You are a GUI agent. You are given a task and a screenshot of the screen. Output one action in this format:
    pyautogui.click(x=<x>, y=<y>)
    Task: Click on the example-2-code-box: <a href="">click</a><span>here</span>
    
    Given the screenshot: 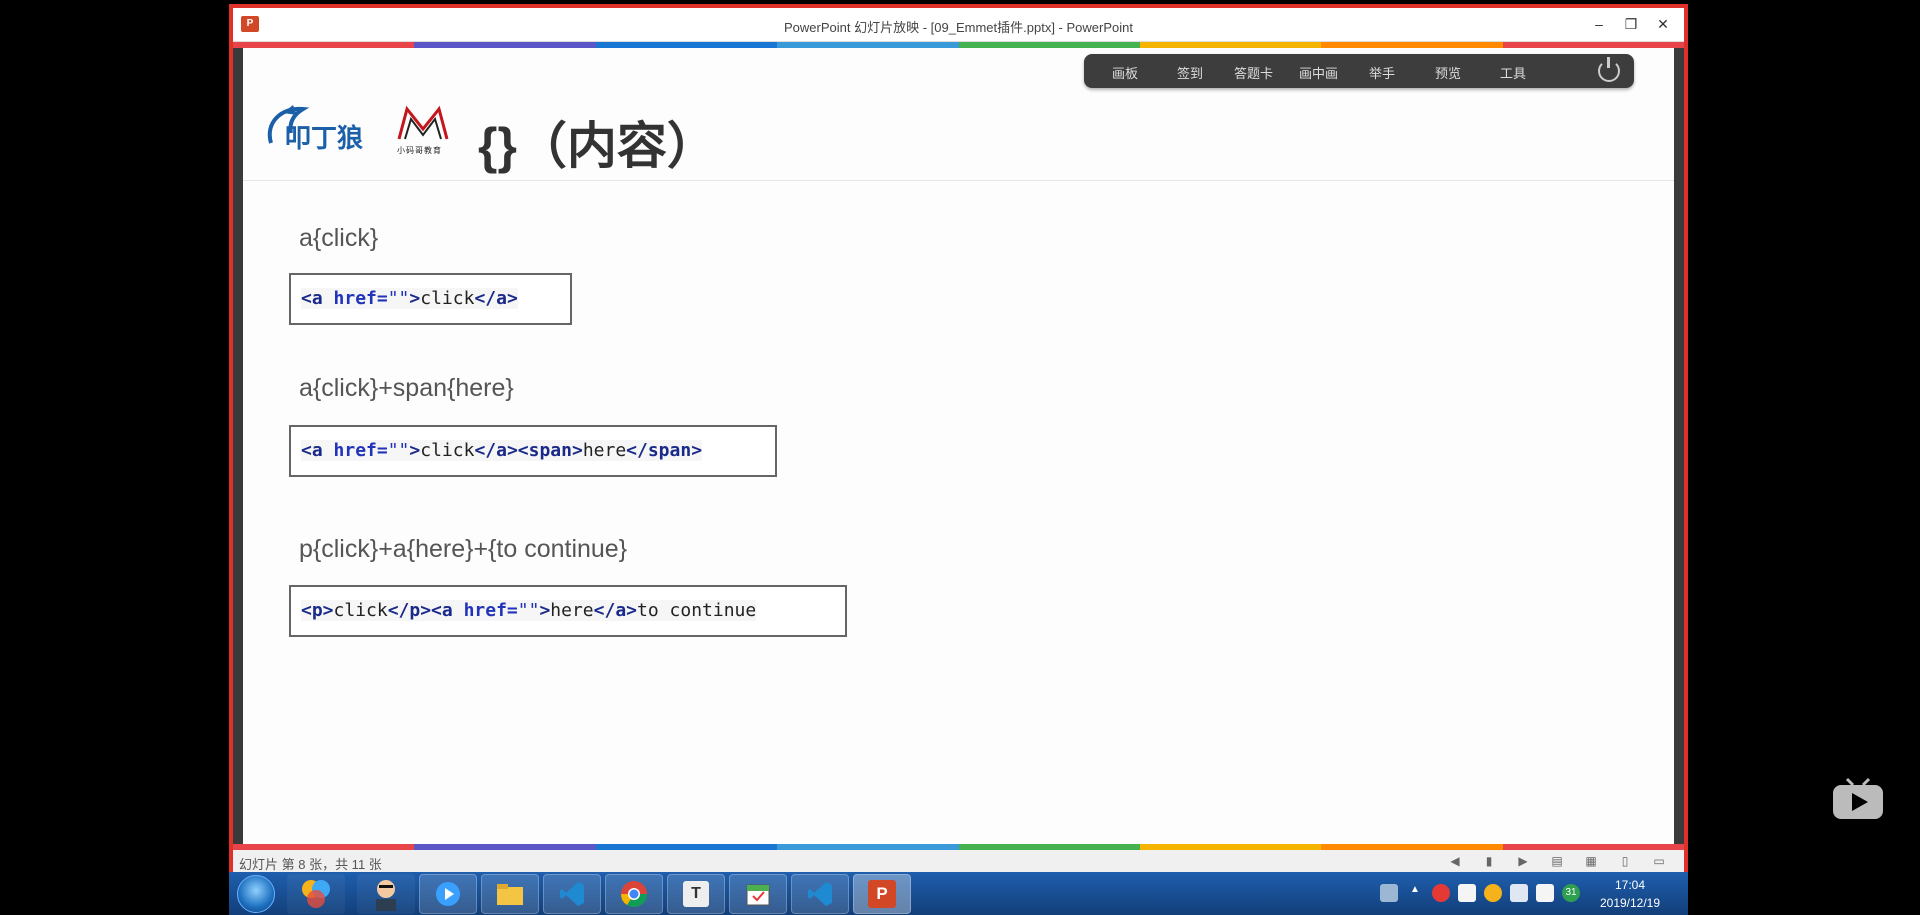 What is the action you would take?
    pyautogui.click(x=533, y=451)
    